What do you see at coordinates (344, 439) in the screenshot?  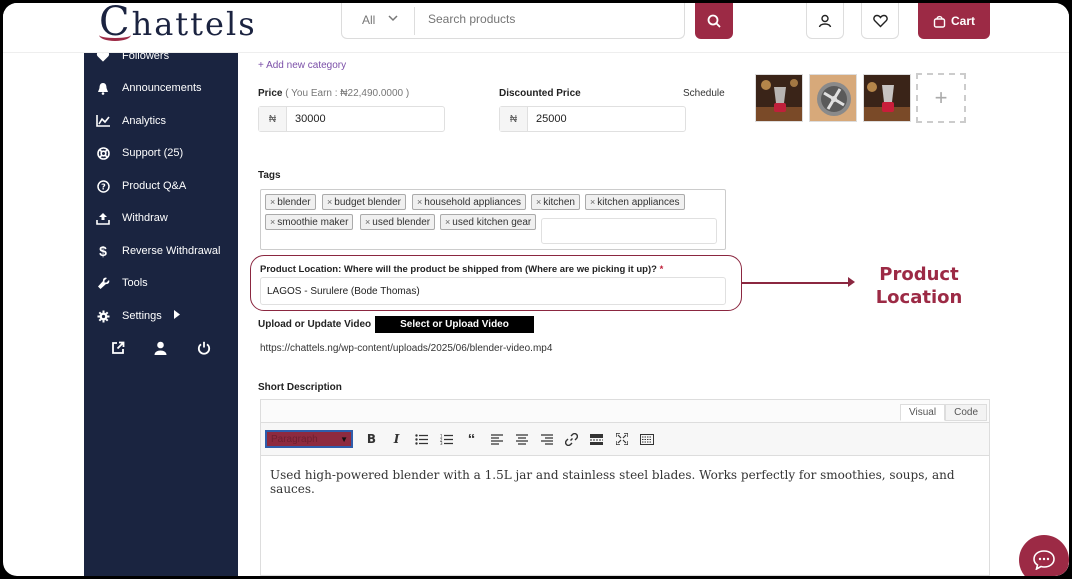 I see `dropdown-arrow-icon: ▼` at bounding box center [344, 439].